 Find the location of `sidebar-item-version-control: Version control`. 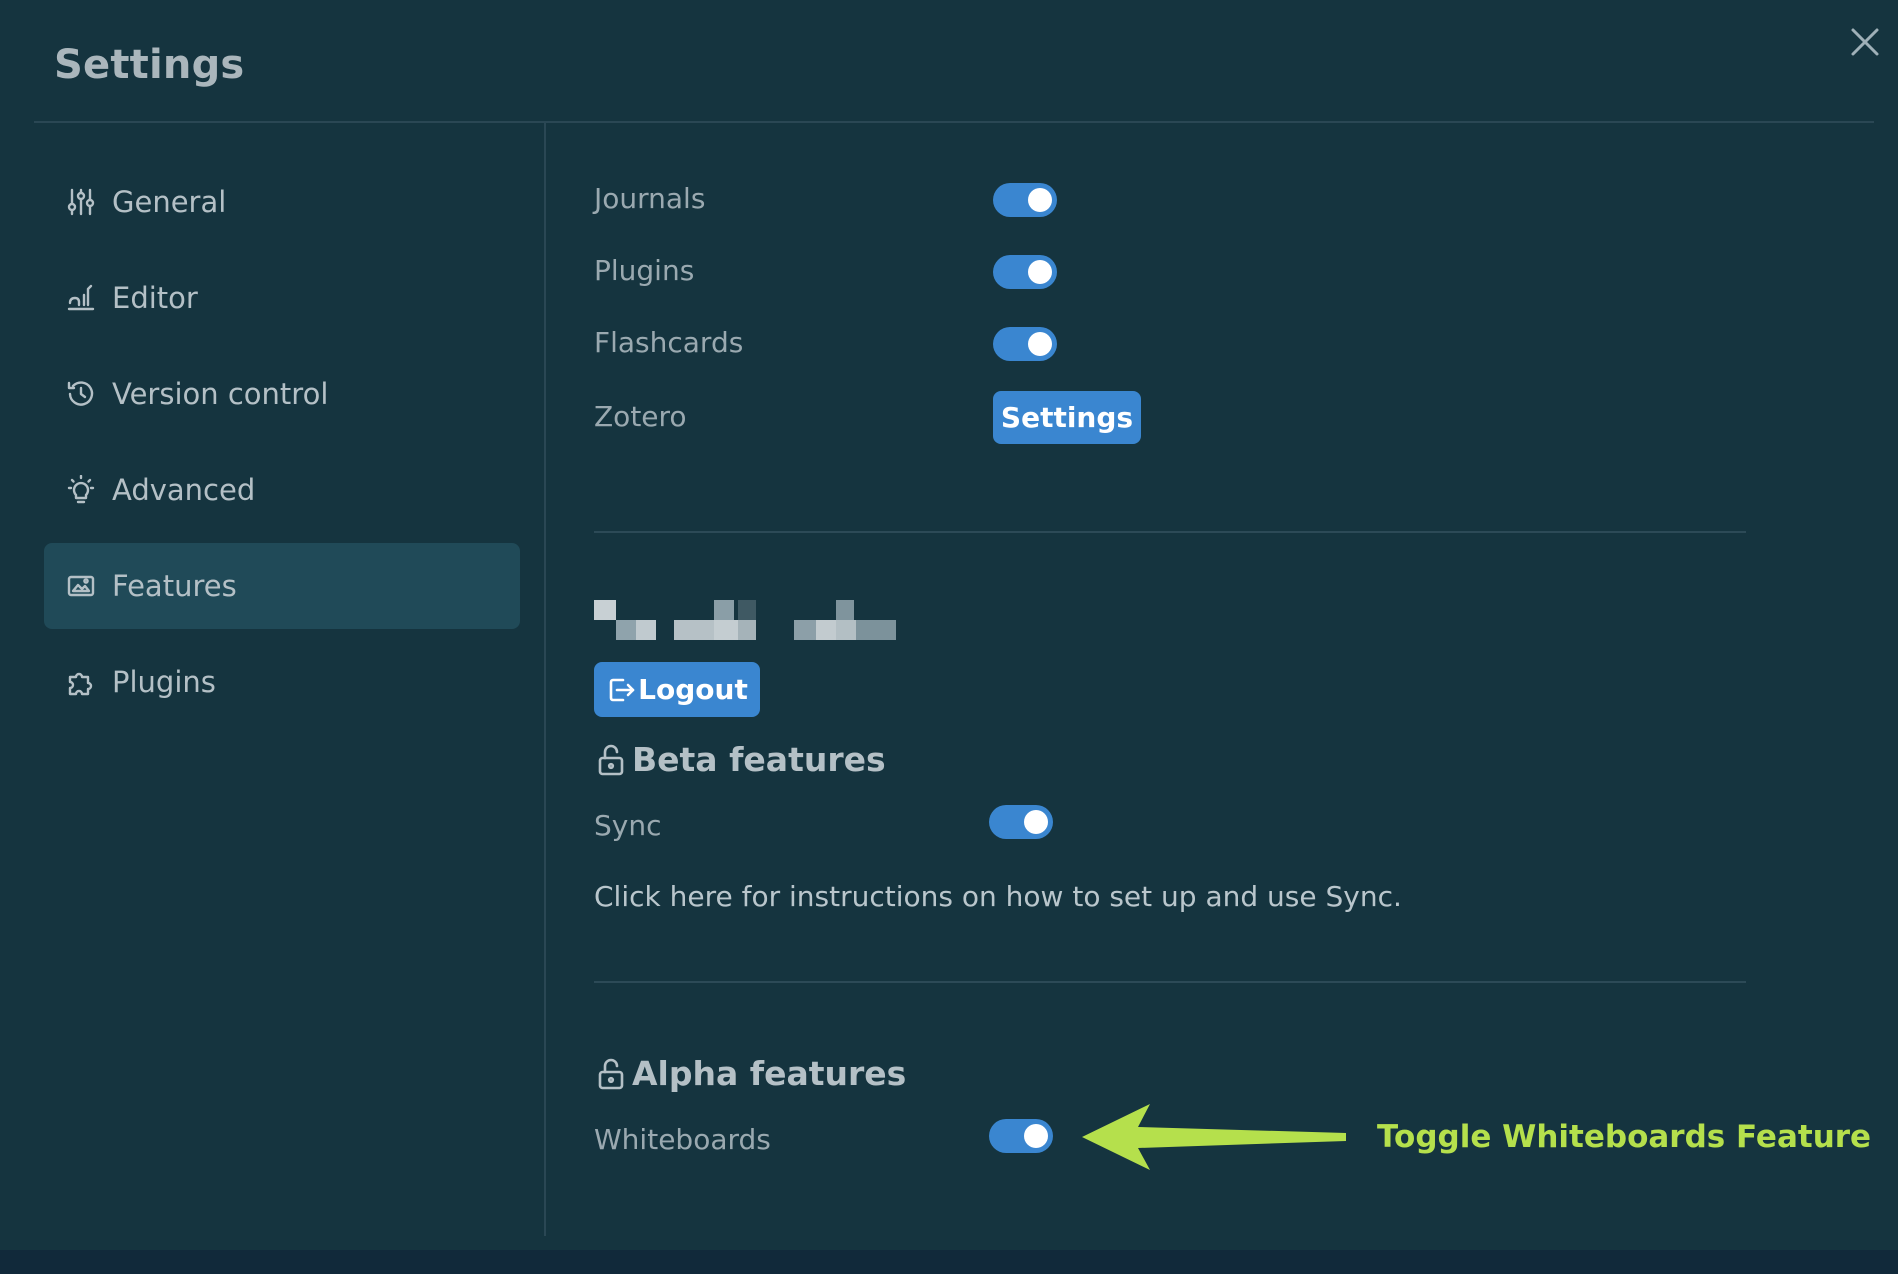

sidebar-item-version-control: Version control is located at coordinates (282, 394).